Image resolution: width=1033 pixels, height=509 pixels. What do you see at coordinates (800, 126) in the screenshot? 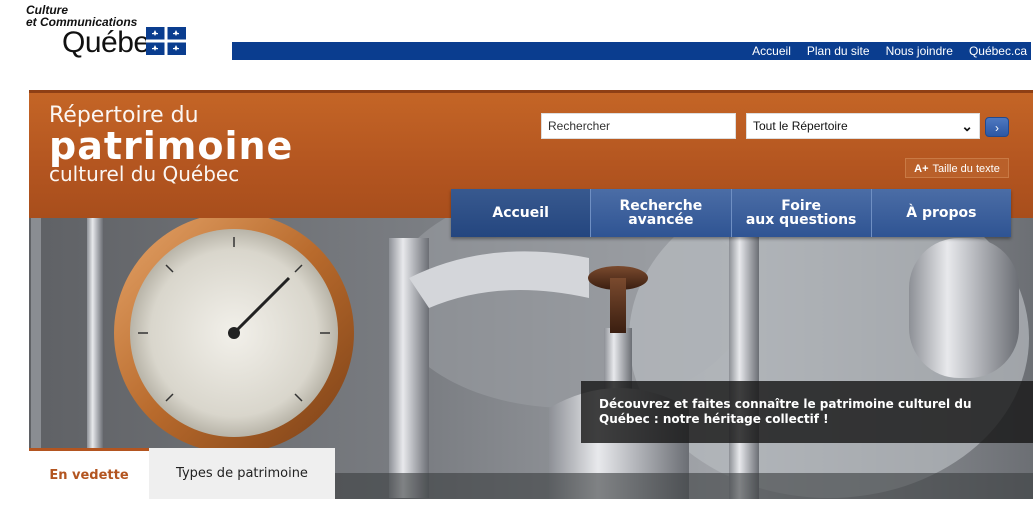
I see `search-scope-value: Tout le Répertoire` at bounding box center [800, 126].